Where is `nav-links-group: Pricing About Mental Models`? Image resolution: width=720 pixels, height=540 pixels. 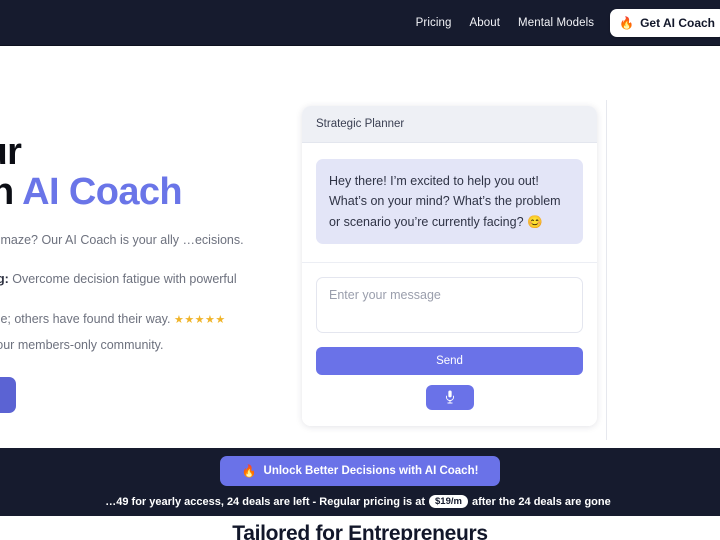 nav-links-group: Pricing About Mental Models is located at coordinates (505, 23).